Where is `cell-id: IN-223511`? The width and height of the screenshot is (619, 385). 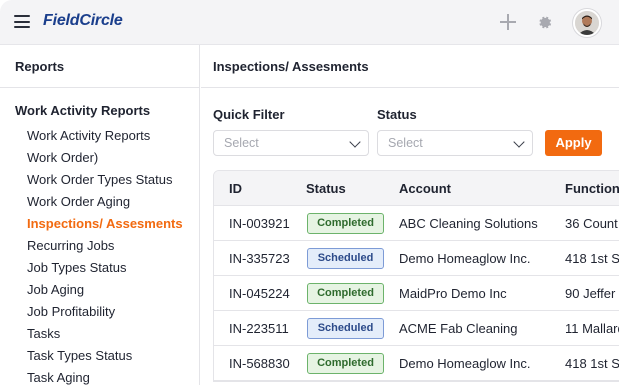
cell-id: IN-223511 is located at coordinates (259, 328).